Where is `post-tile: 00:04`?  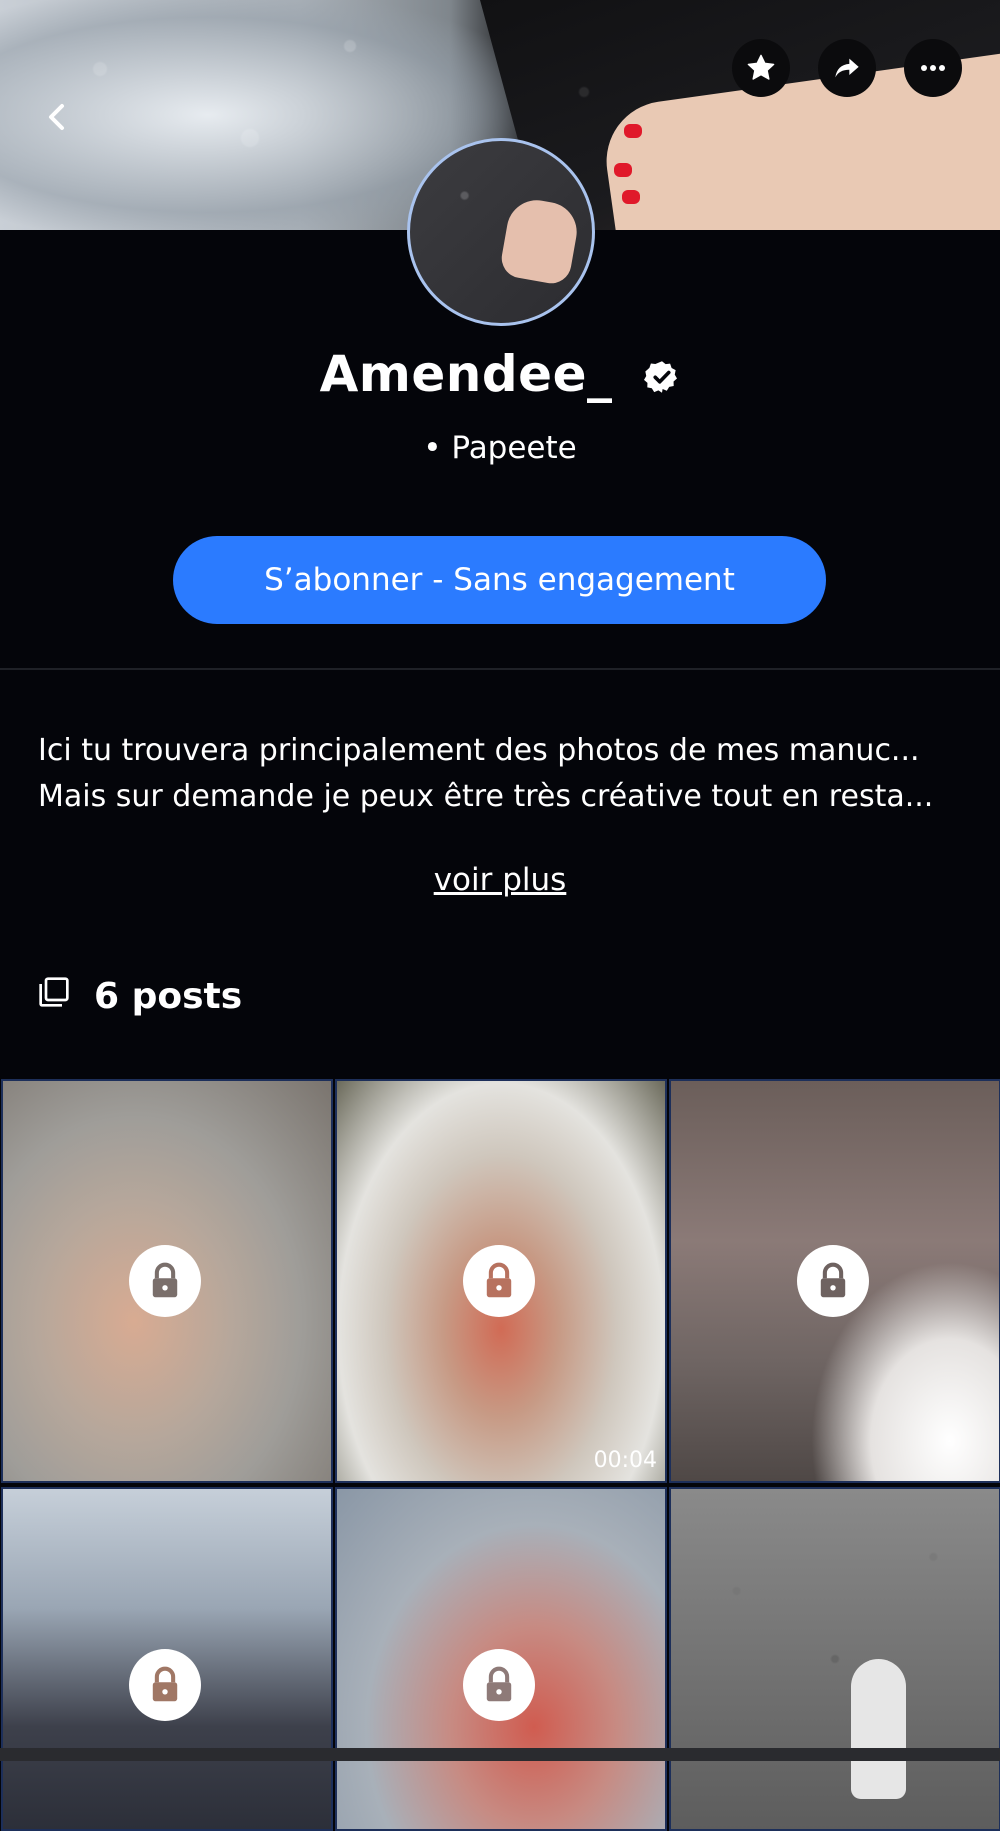 post-tile: 00:04 is located at coordinates (501, 1281).